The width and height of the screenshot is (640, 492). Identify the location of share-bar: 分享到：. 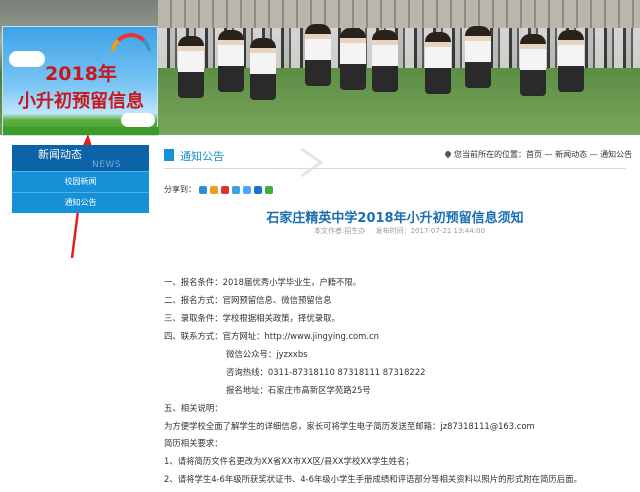
(218, 189).